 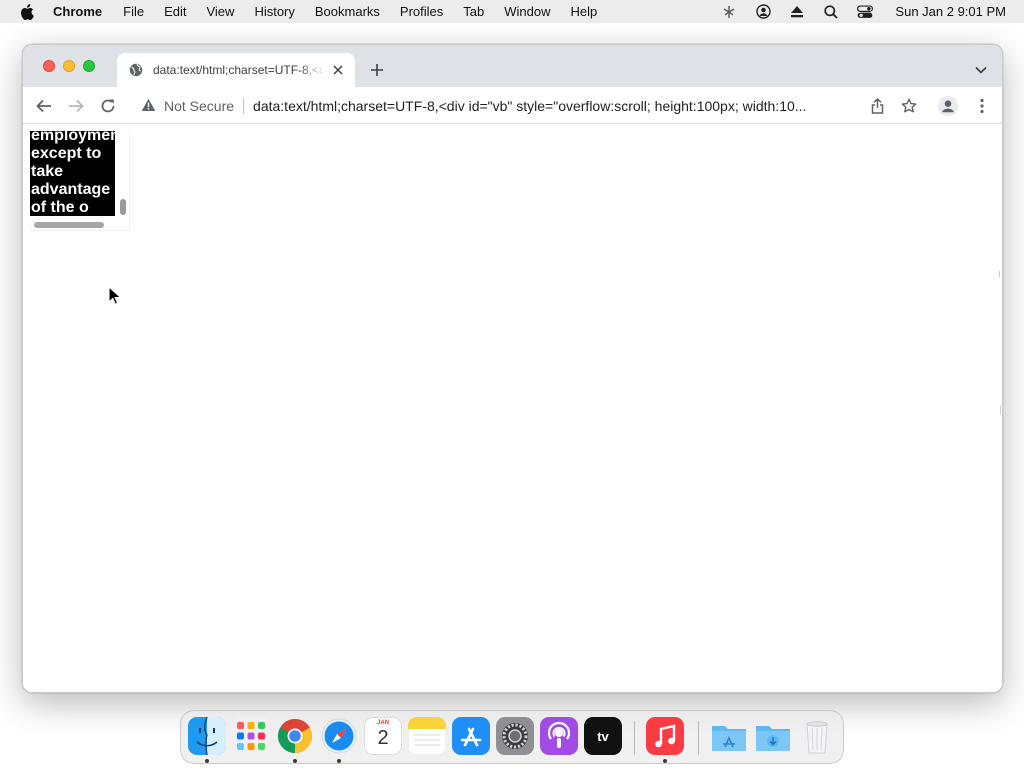 I want to click on menu-tab: Tab, so click(x=473, y=11).